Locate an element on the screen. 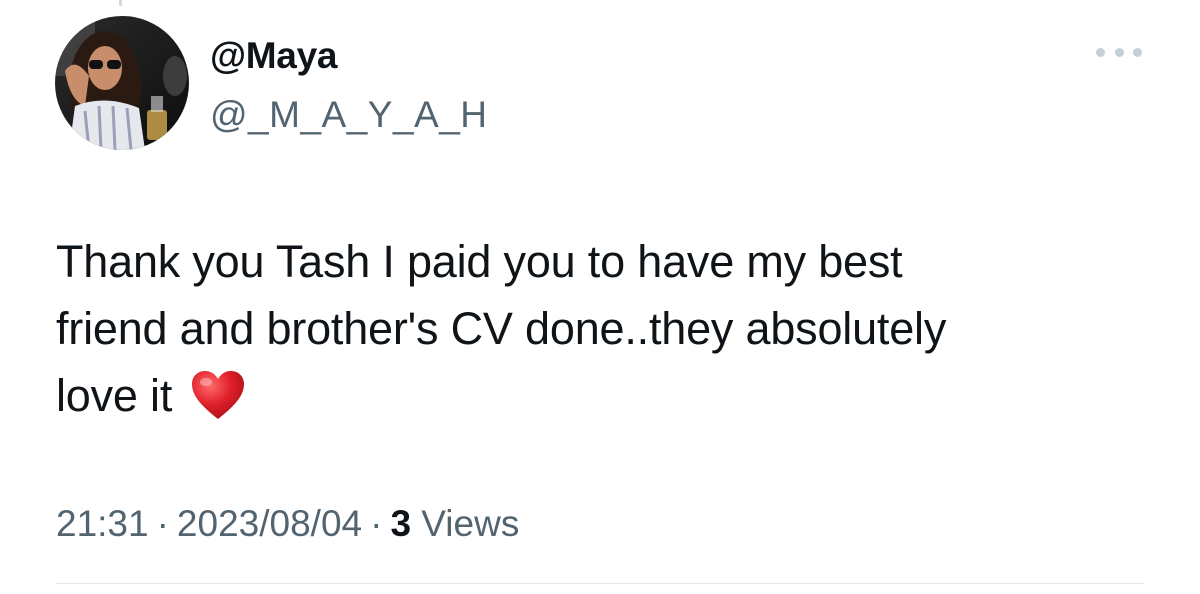 This screenshot has width=1200, height=594. divider is located at coordinates (600, 583).